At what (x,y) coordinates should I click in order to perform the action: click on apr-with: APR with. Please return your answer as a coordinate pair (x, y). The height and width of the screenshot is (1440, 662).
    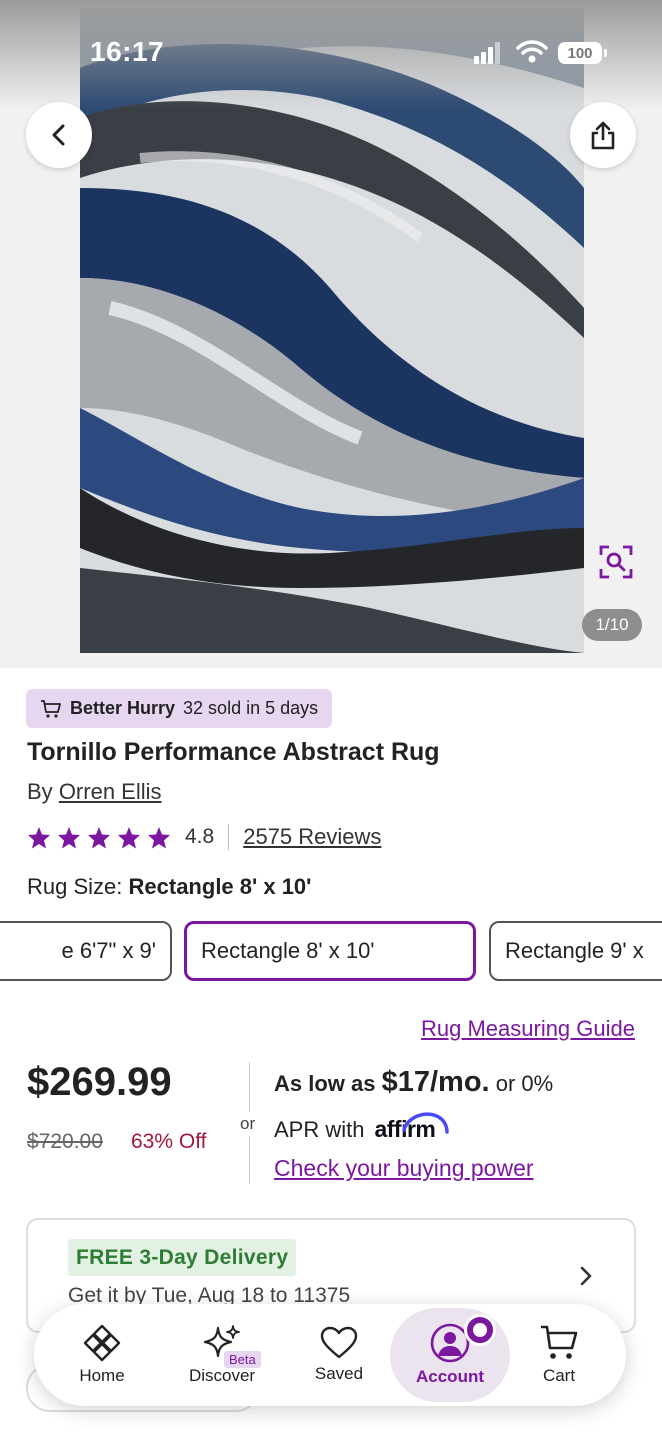
    Looking at the image, I should click on (319, 1129).